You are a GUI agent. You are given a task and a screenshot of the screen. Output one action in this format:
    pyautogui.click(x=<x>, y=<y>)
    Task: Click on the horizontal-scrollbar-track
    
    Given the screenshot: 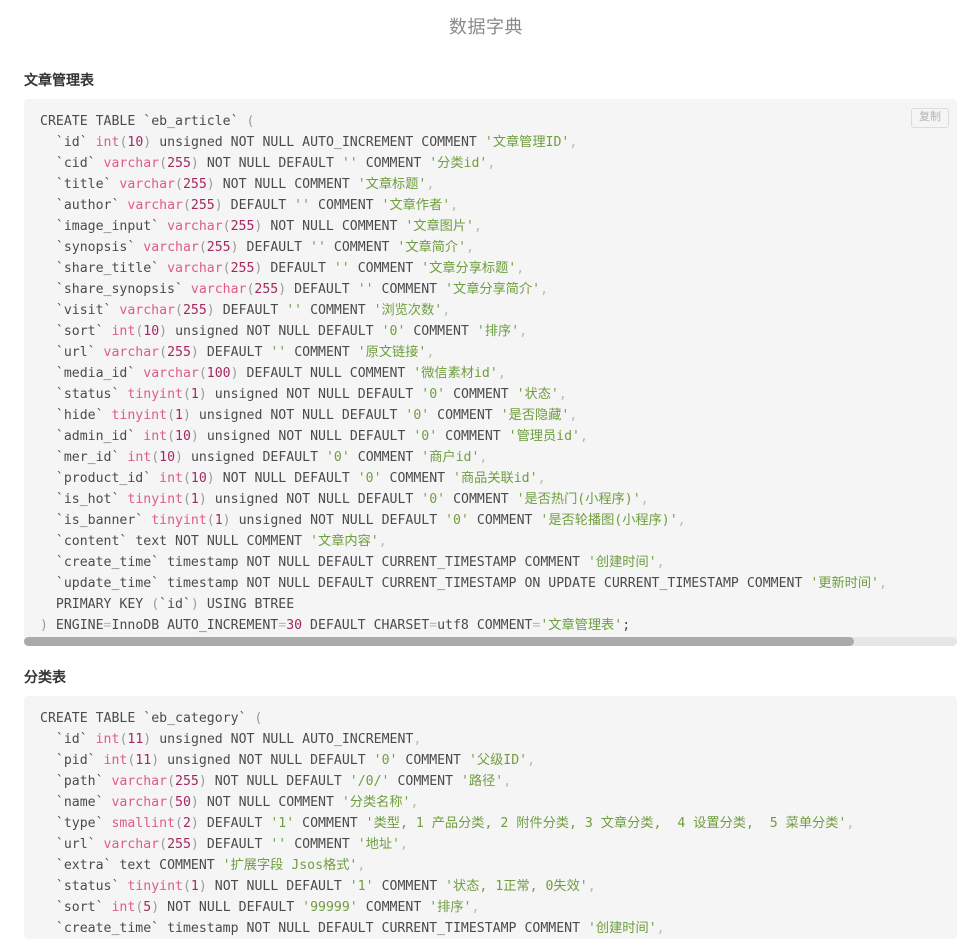 What is the action you would take?
    pyautogui.click(x=490, y=641)
    